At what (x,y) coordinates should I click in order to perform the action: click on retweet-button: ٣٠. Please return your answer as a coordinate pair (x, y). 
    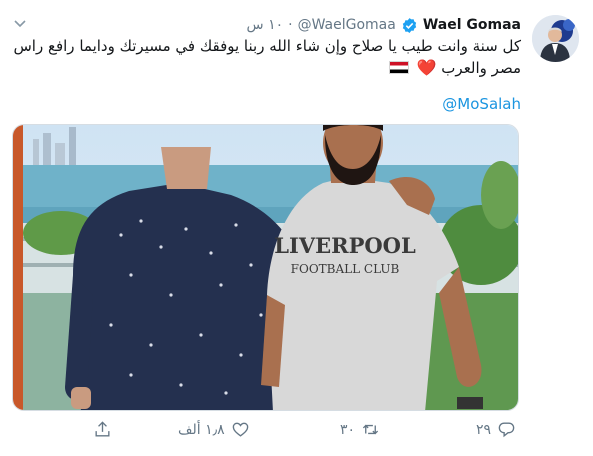
    Looking at the image, I should click on (360, 429).